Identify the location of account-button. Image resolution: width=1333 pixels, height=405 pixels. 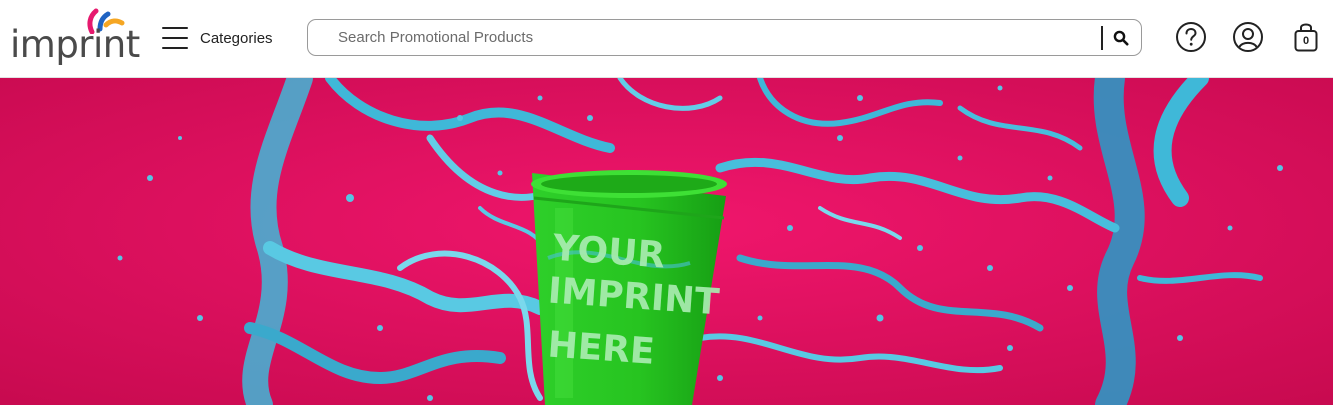
(1248, 37).